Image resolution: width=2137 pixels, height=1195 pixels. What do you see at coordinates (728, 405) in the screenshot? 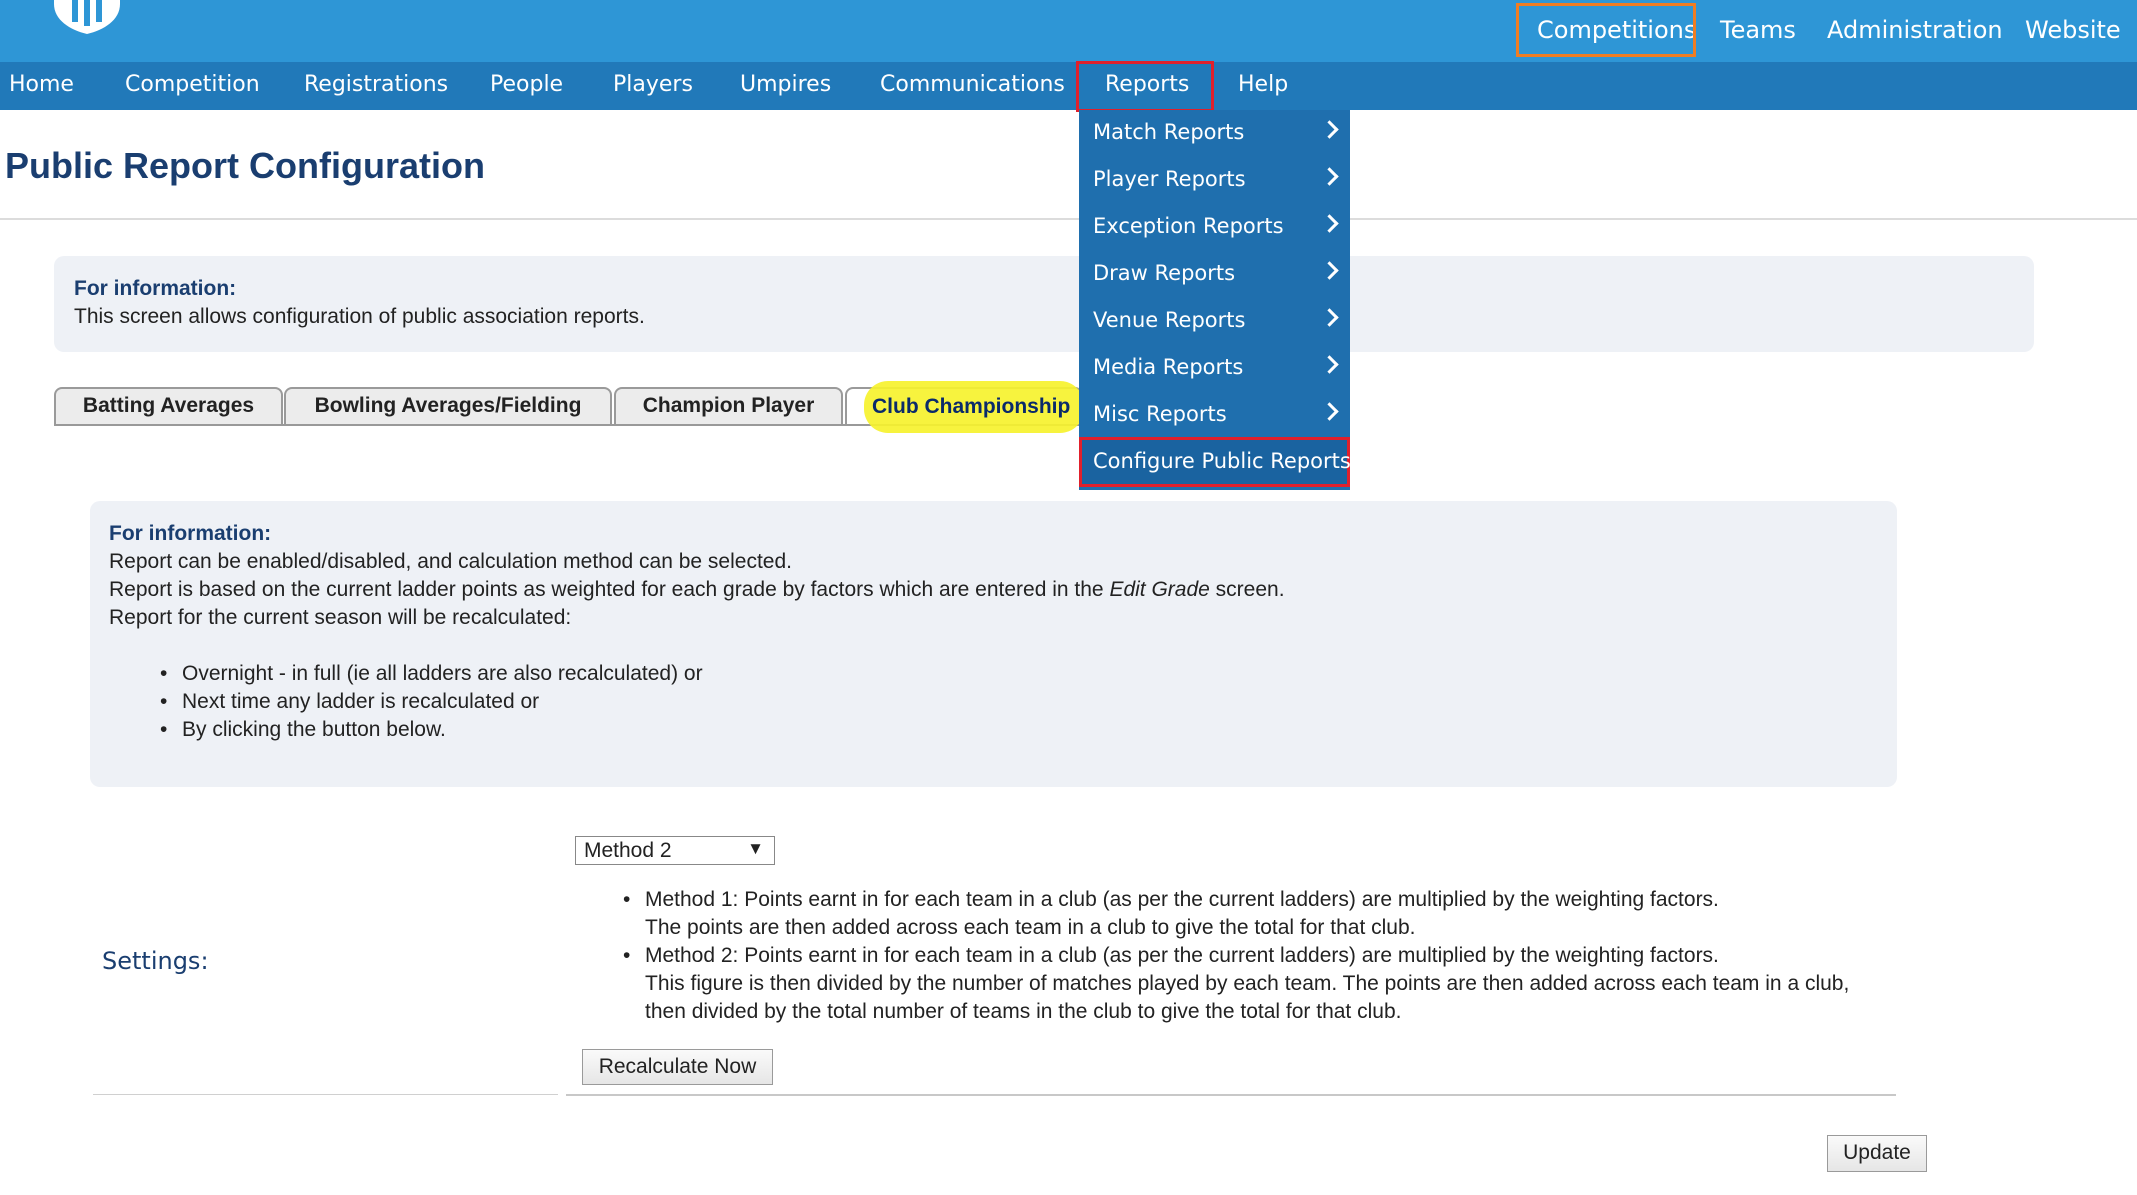
I see `tab-champion-player: Champion Player` at bounding box center [728, 405].